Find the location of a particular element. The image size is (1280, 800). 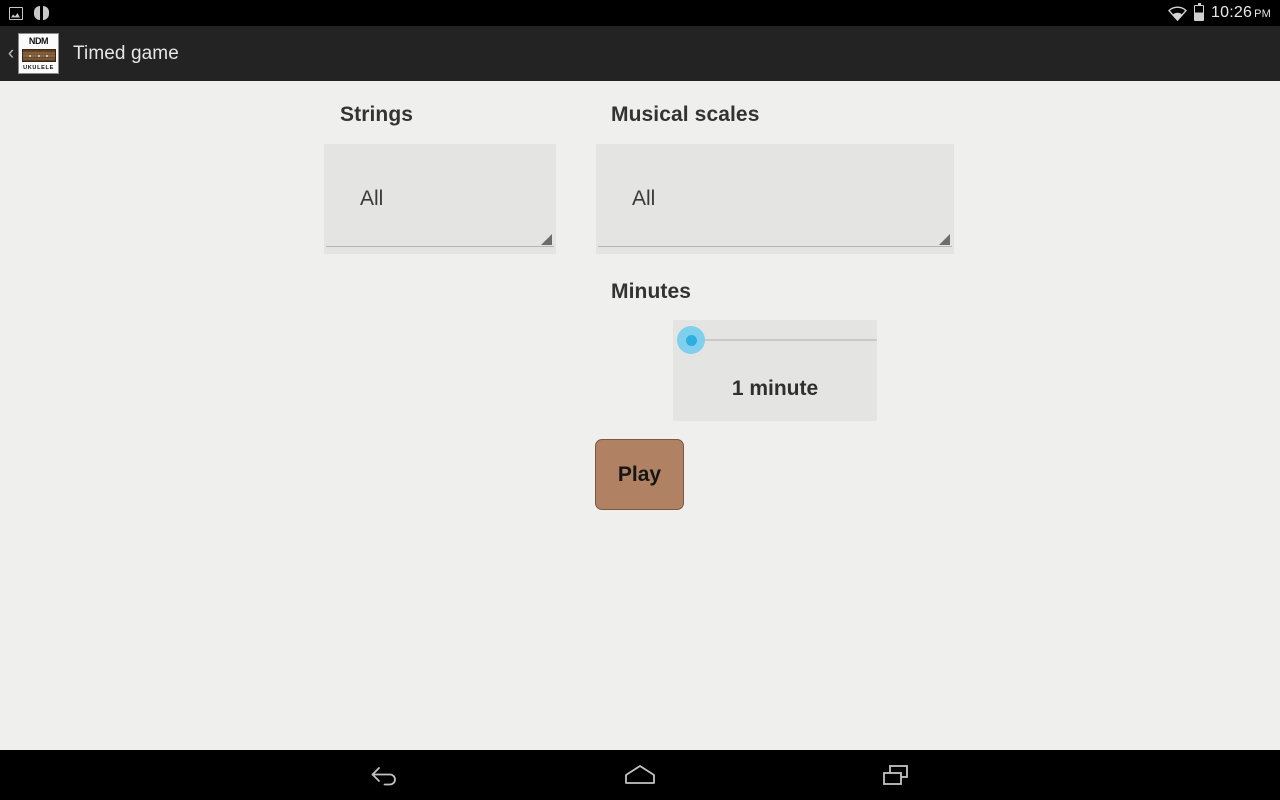

status-bar: 10:26 PM is located at coordinates (640, 13).